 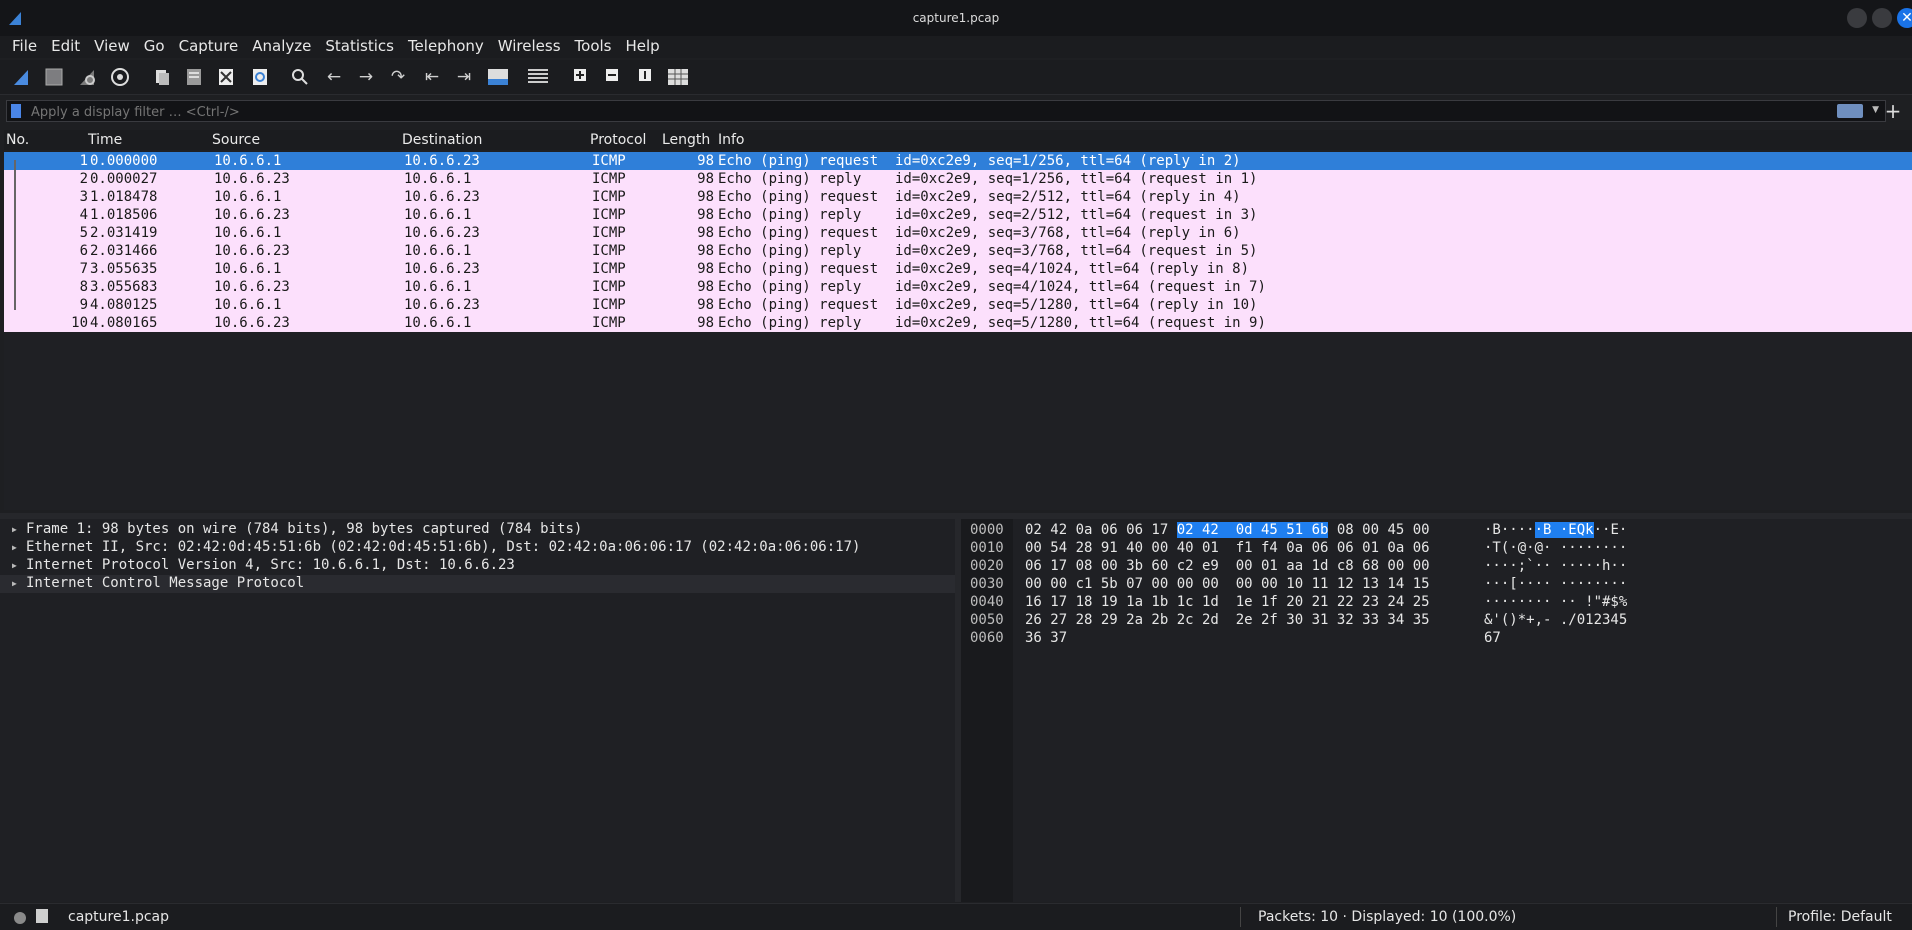 I want to click on open-file-icon, so click(x=162, y=77).